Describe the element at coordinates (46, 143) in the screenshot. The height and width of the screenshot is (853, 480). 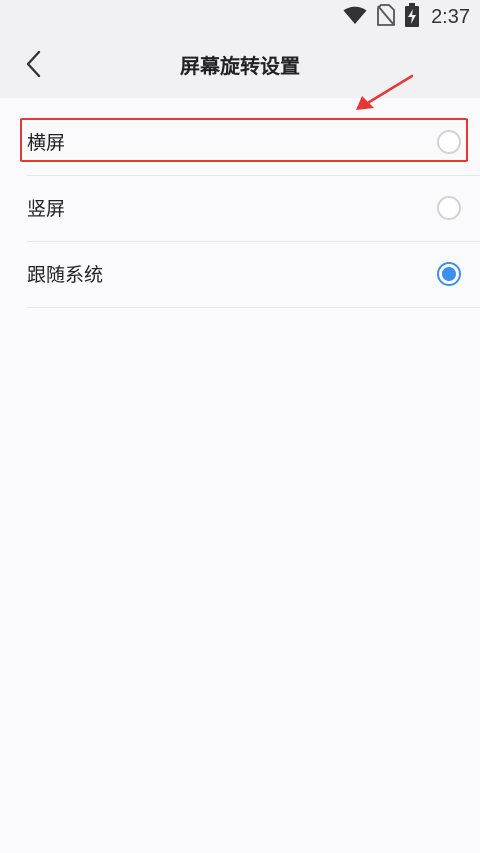
I see `option-label: 横屏` at that location.